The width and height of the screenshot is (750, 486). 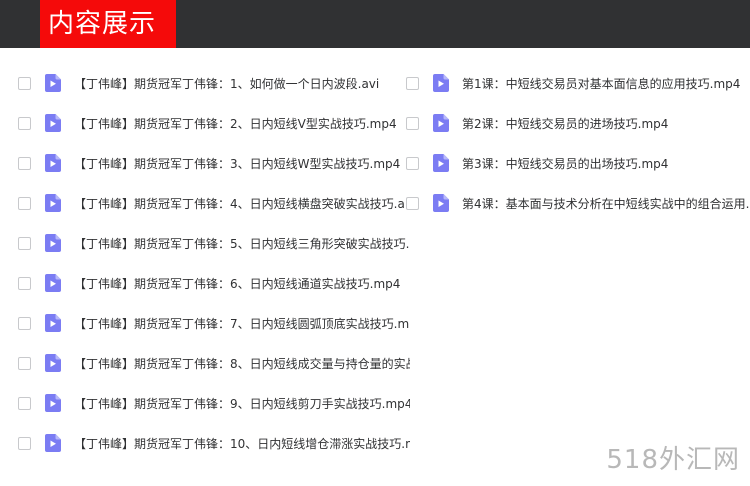 I want to click on file-list-item: 【丁伟峰】期货冠军丁伟锋：10、日内短线增仓滞涨实战技巧.mp4, so click(x=214, y=443).